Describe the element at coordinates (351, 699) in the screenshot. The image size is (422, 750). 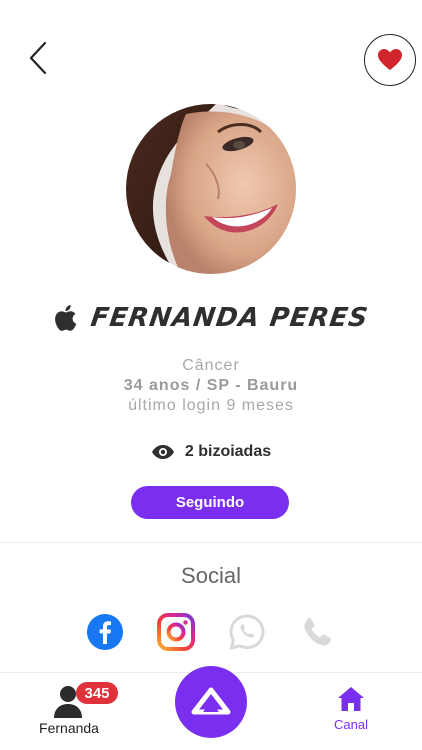
I see `house-icon` at that location.